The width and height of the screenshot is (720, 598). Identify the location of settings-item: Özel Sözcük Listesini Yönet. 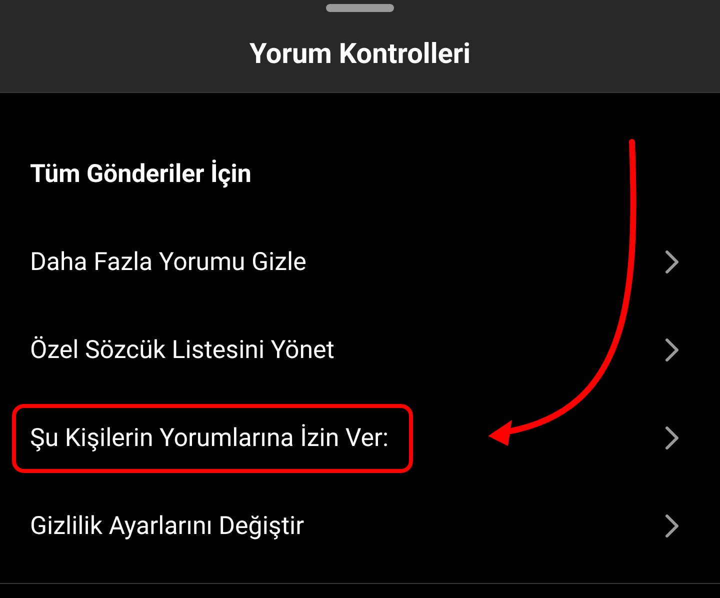
(360, 350).